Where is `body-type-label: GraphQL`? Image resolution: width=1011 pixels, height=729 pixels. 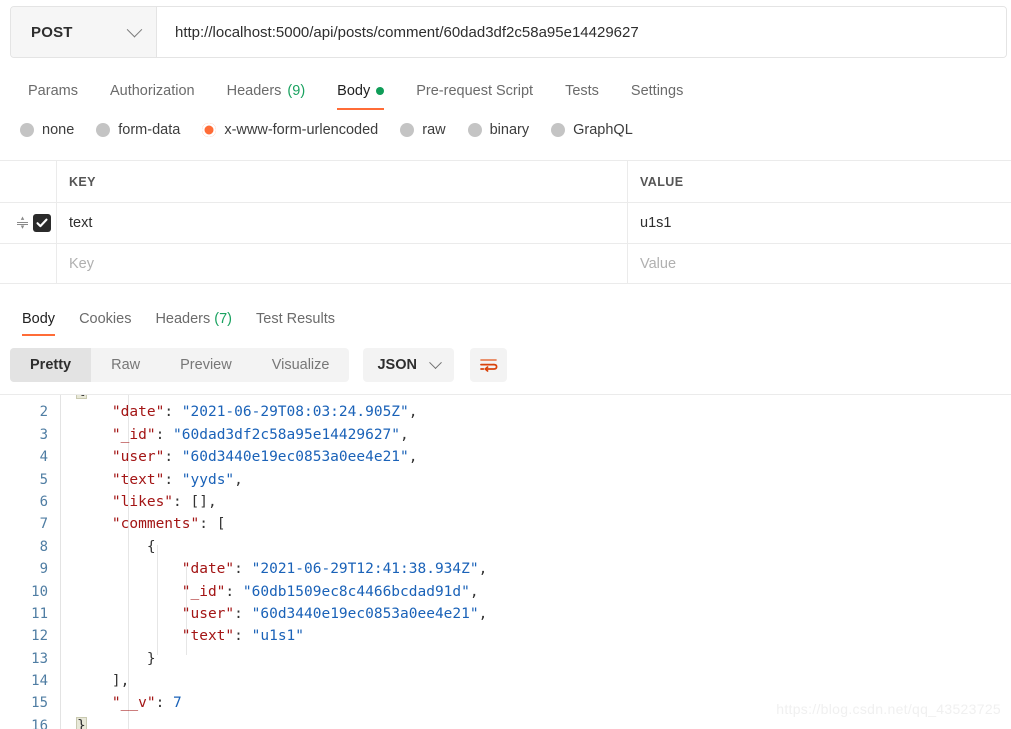 body-type-label: GraphQL is located at coordinates (603, 130).